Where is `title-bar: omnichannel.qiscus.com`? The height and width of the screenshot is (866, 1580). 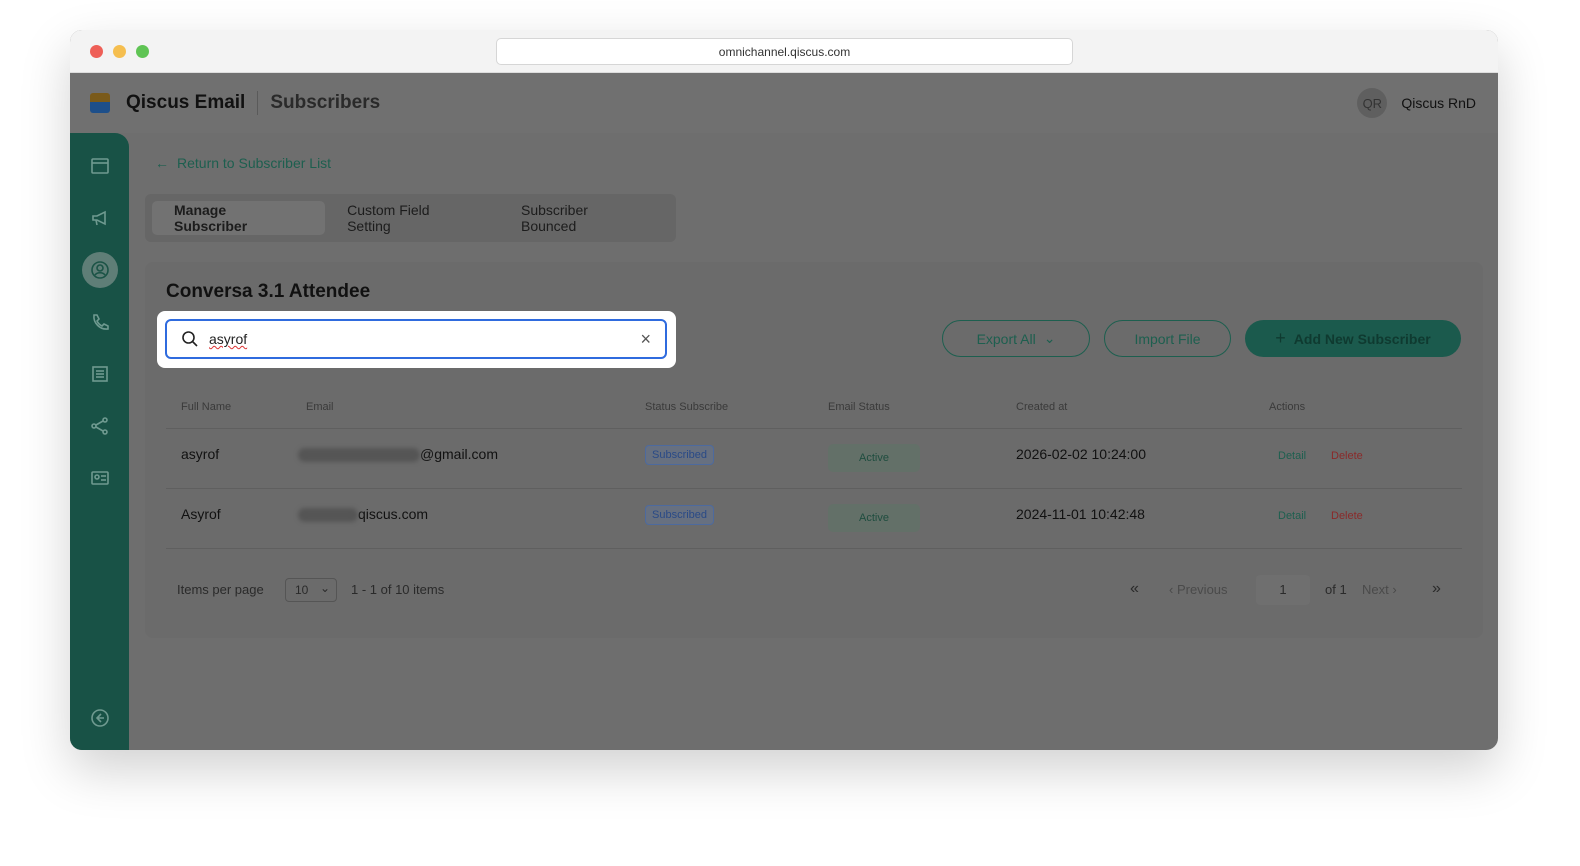
title-bar: omnichannel.qiscus.com is located at coordinates (784, 51).